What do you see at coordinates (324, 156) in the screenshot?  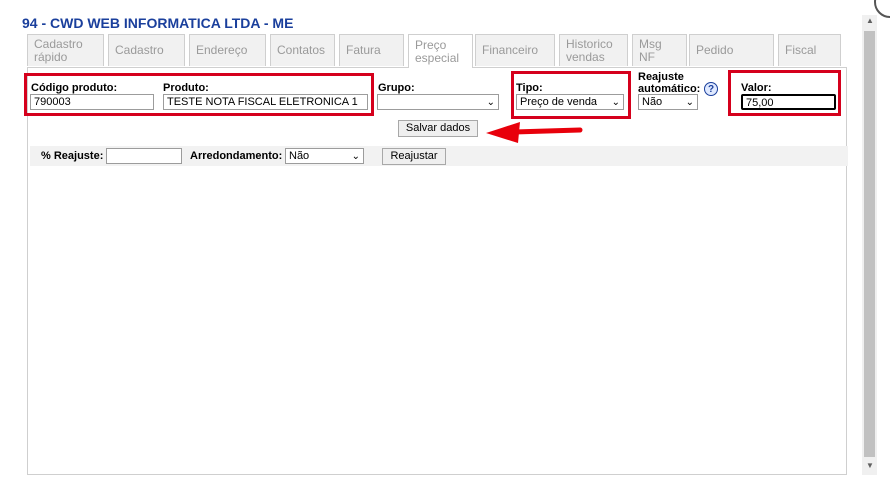 I see `arredondamento-select: Não ⌄` at bounding box center [324, 156].